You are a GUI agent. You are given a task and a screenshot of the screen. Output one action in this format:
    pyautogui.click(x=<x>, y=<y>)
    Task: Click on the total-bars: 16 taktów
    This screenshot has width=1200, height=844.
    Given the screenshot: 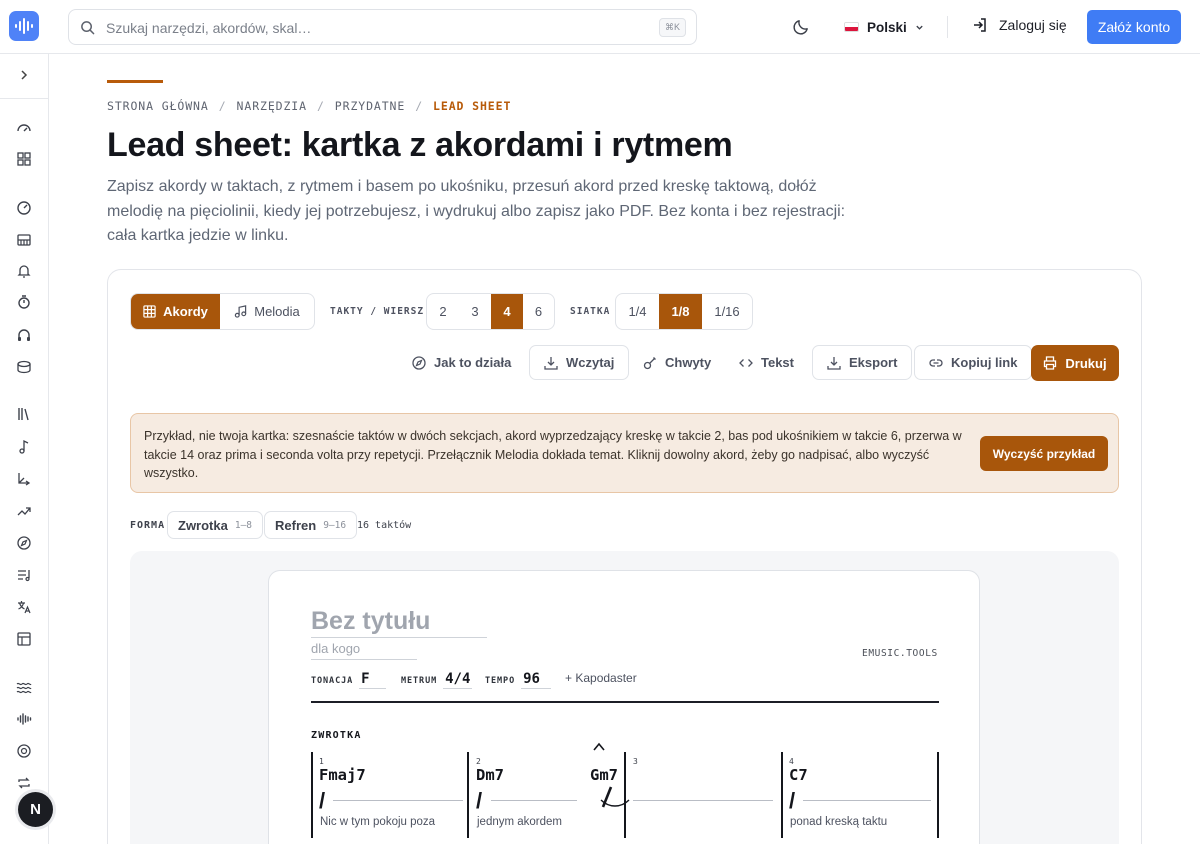 What is the action you would take?
    pyautogui.click(x=384, y=525)
    